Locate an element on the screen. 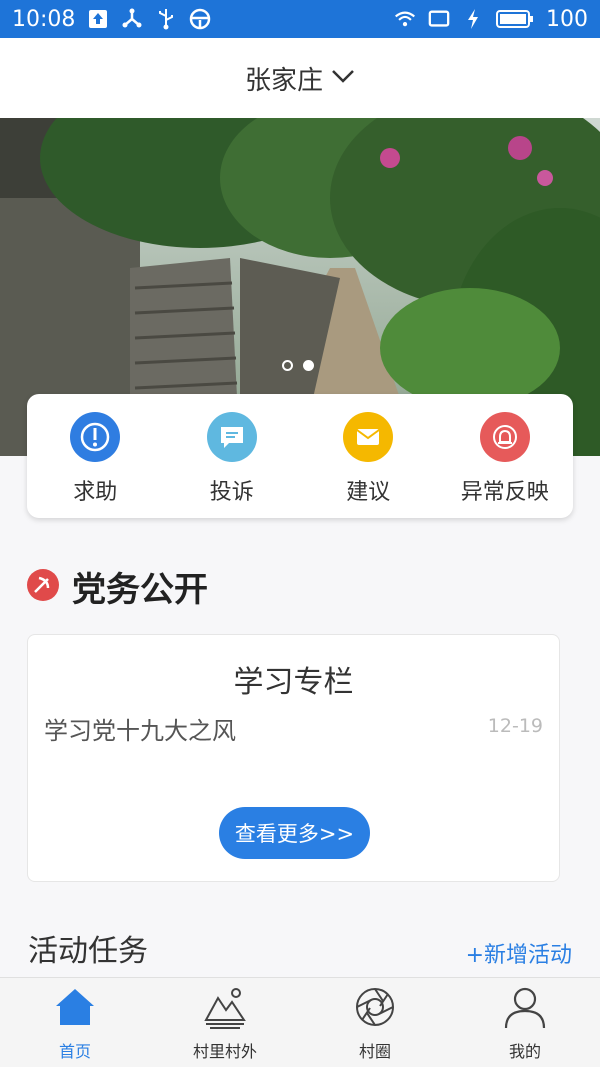 This screenshot has width=600, height=1067. quick-action-label: 建议 is located at coordinates (368, 492).